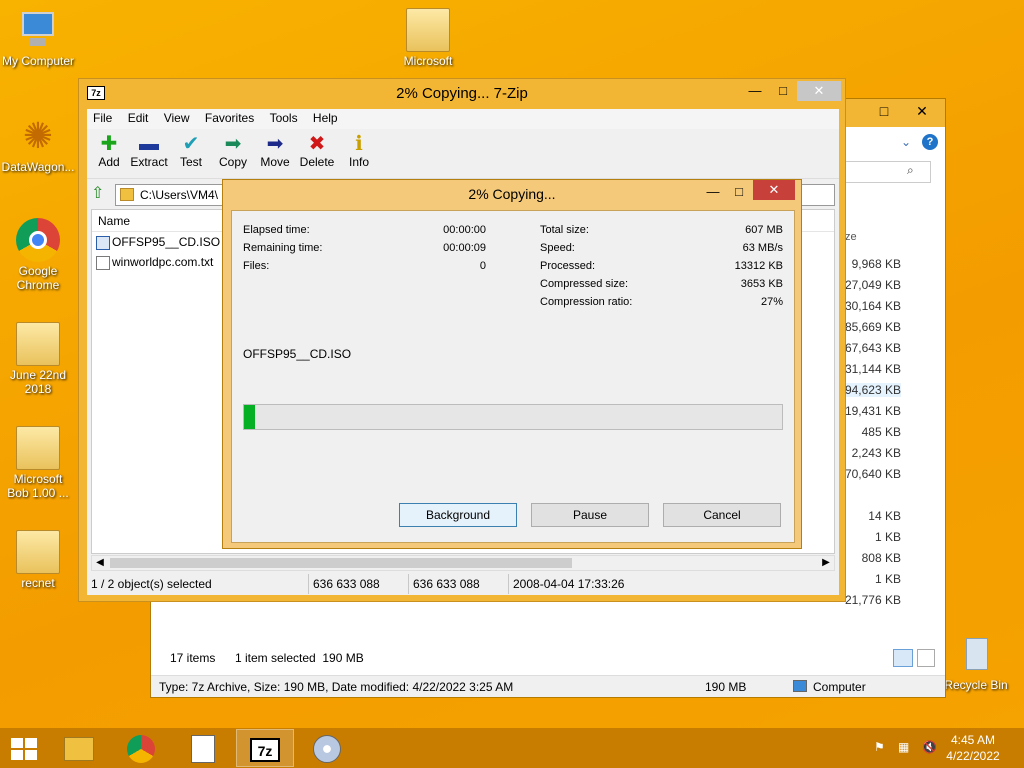 The width and height of the screenshot is (1024, 768). I want to click on scrollbar-thumb, so click(341, 563).